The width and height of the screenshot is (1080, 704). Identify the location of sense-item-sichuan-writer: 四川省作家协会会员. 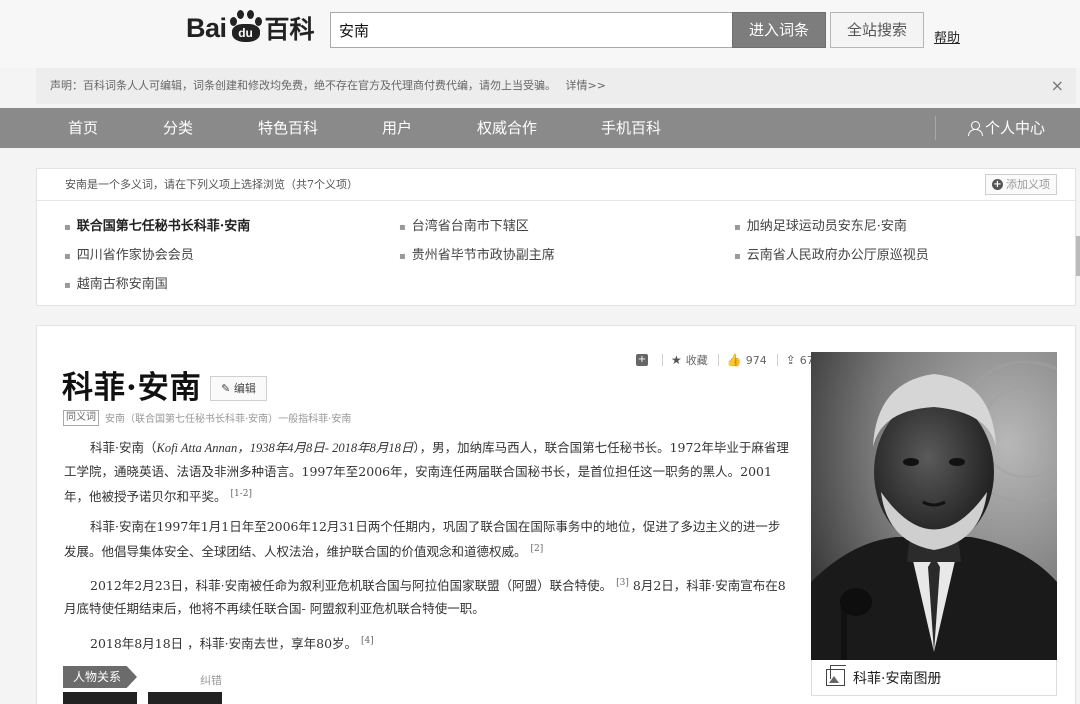
(129, 253).